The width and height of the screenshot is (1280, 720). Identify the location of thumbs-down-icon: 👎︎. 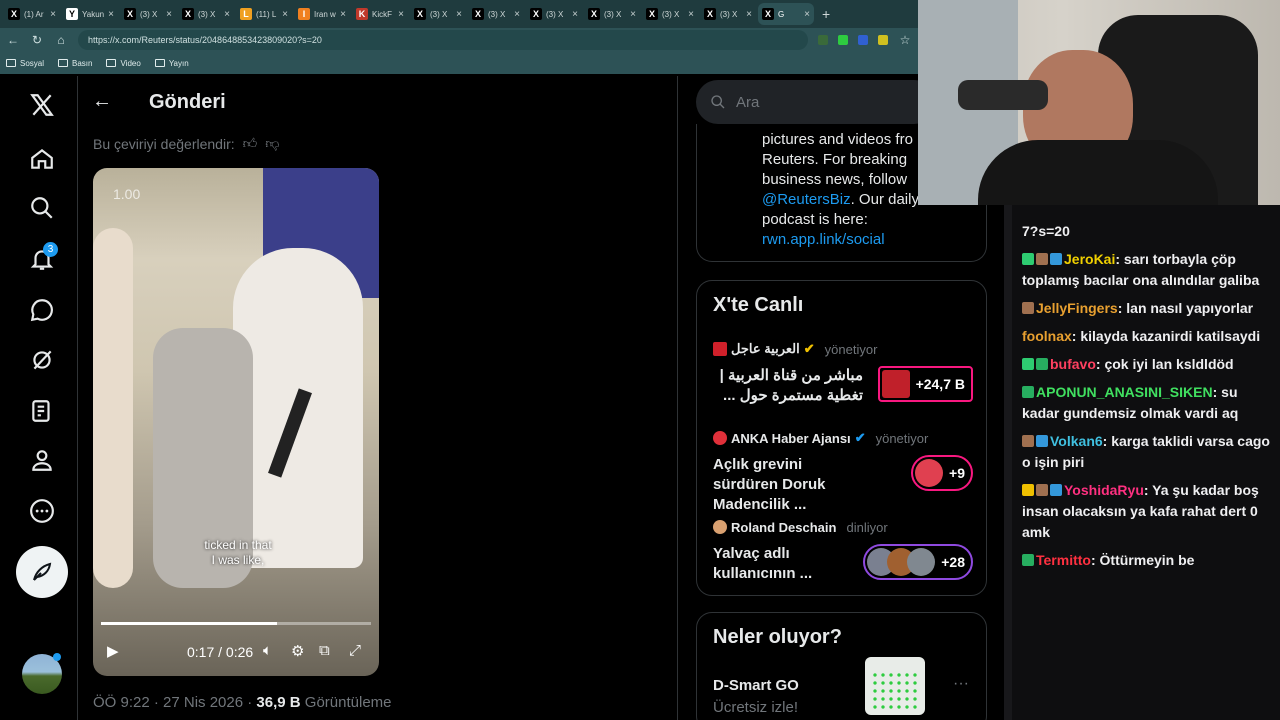
(272, 143).